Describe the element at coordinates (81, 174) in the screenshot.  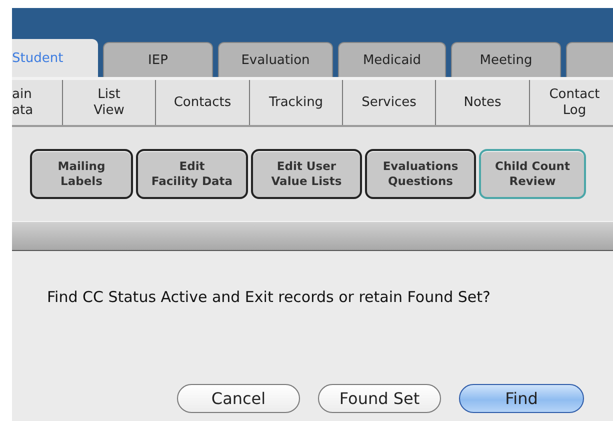
I see `toolbar-button: Mailing Labels` at that location.